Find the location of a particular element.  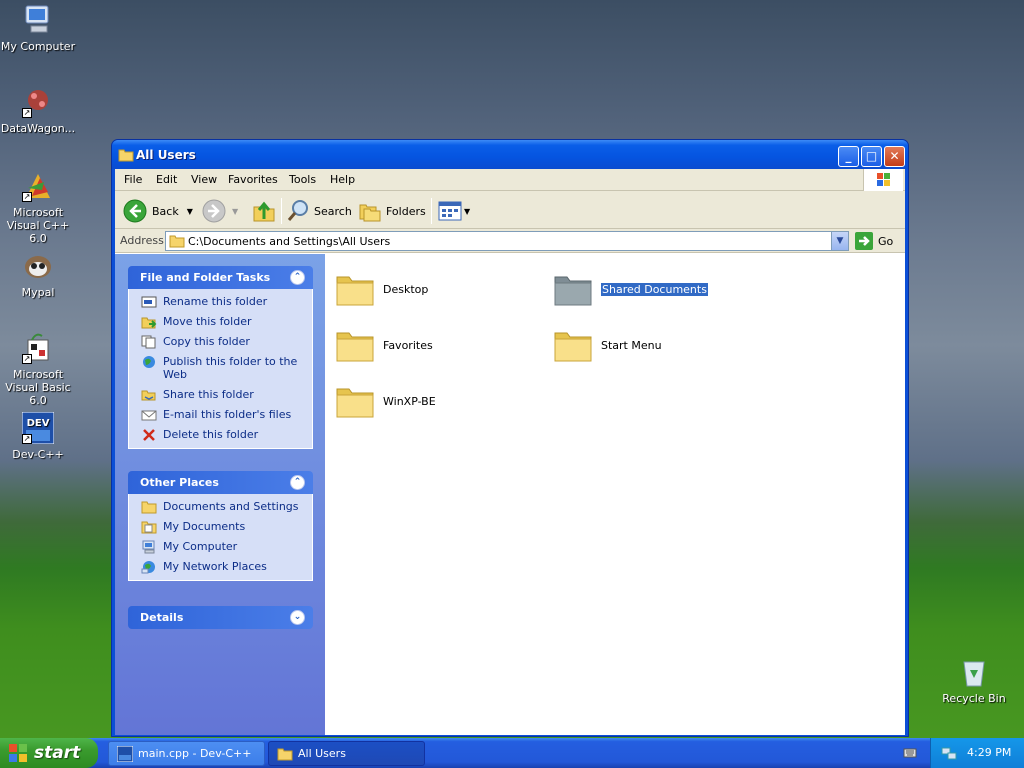

maximize-button: □ is located at coordinates (871, 156).